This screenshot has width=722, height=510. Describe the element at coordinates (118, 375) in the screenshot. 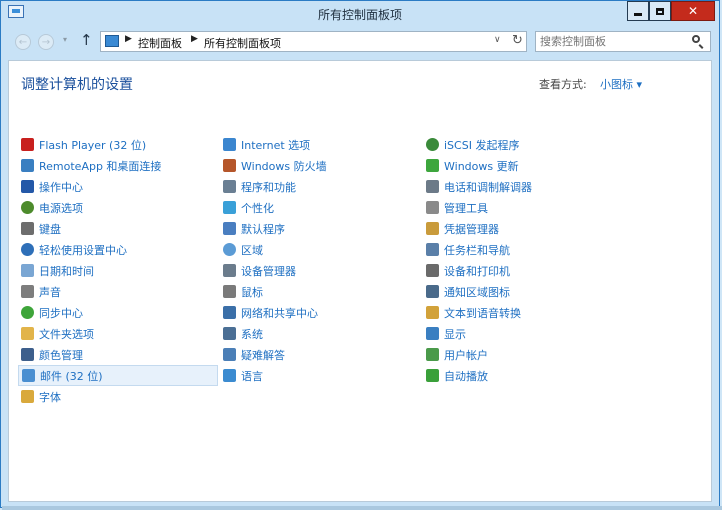

I see `control-panel-item: 邮件 (32 位)` at that location.